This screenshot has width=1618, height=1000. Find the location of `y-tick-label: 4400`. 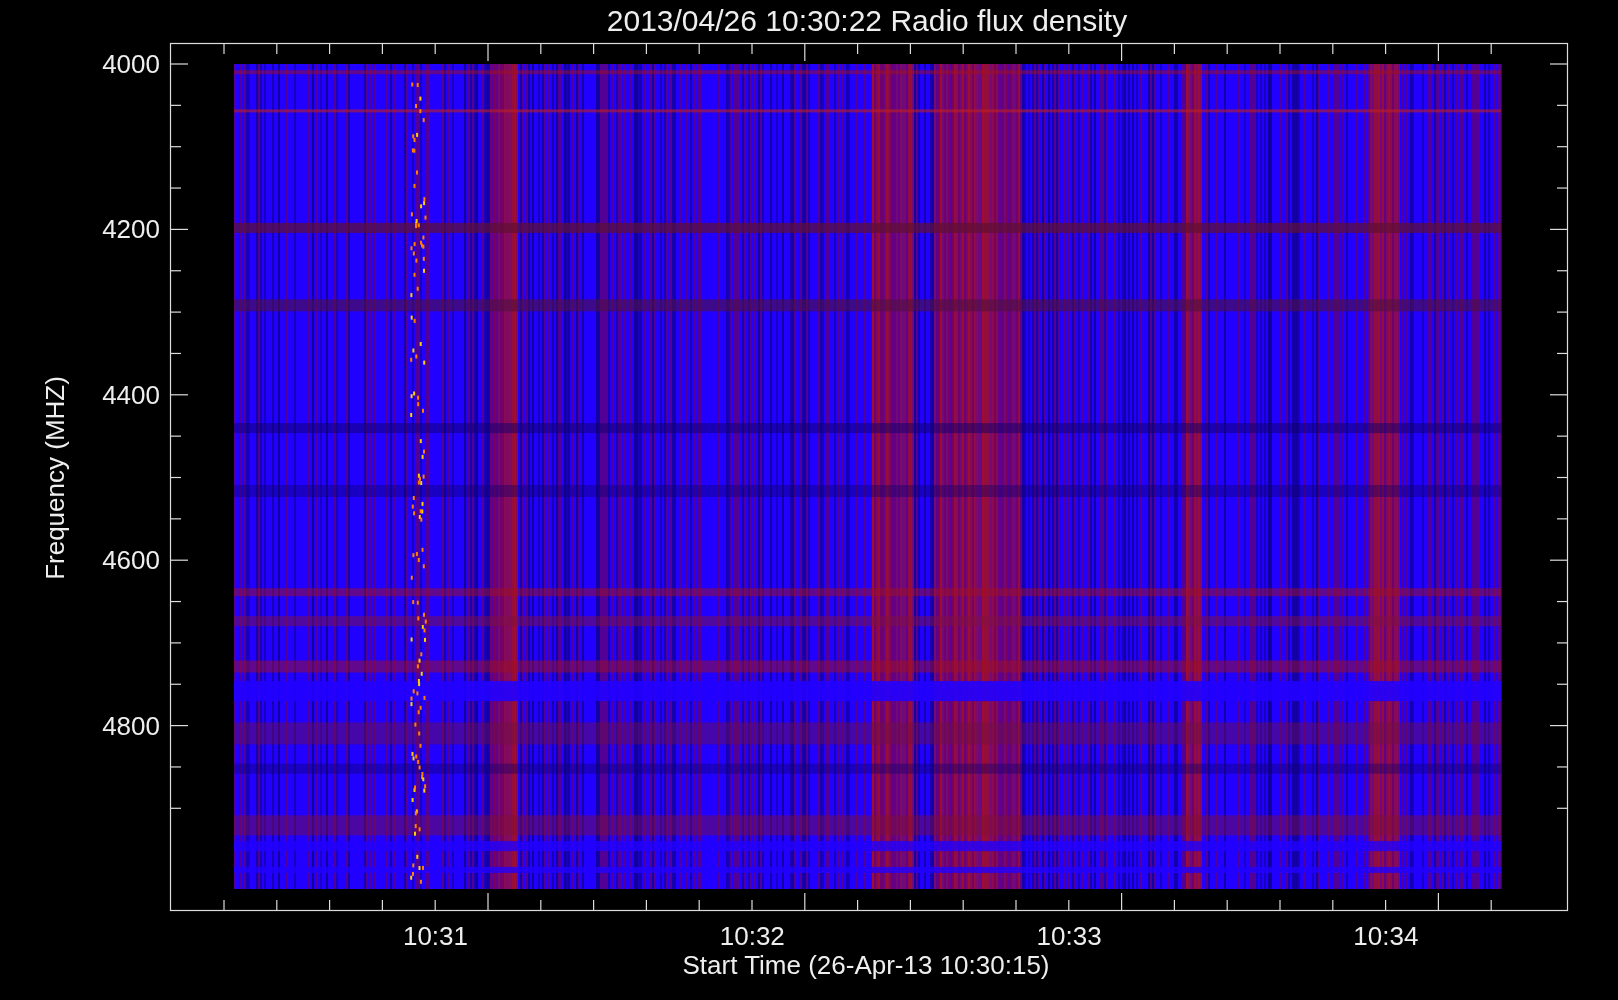

y-tick-label: 4400 is located at coordinates (131, 394).